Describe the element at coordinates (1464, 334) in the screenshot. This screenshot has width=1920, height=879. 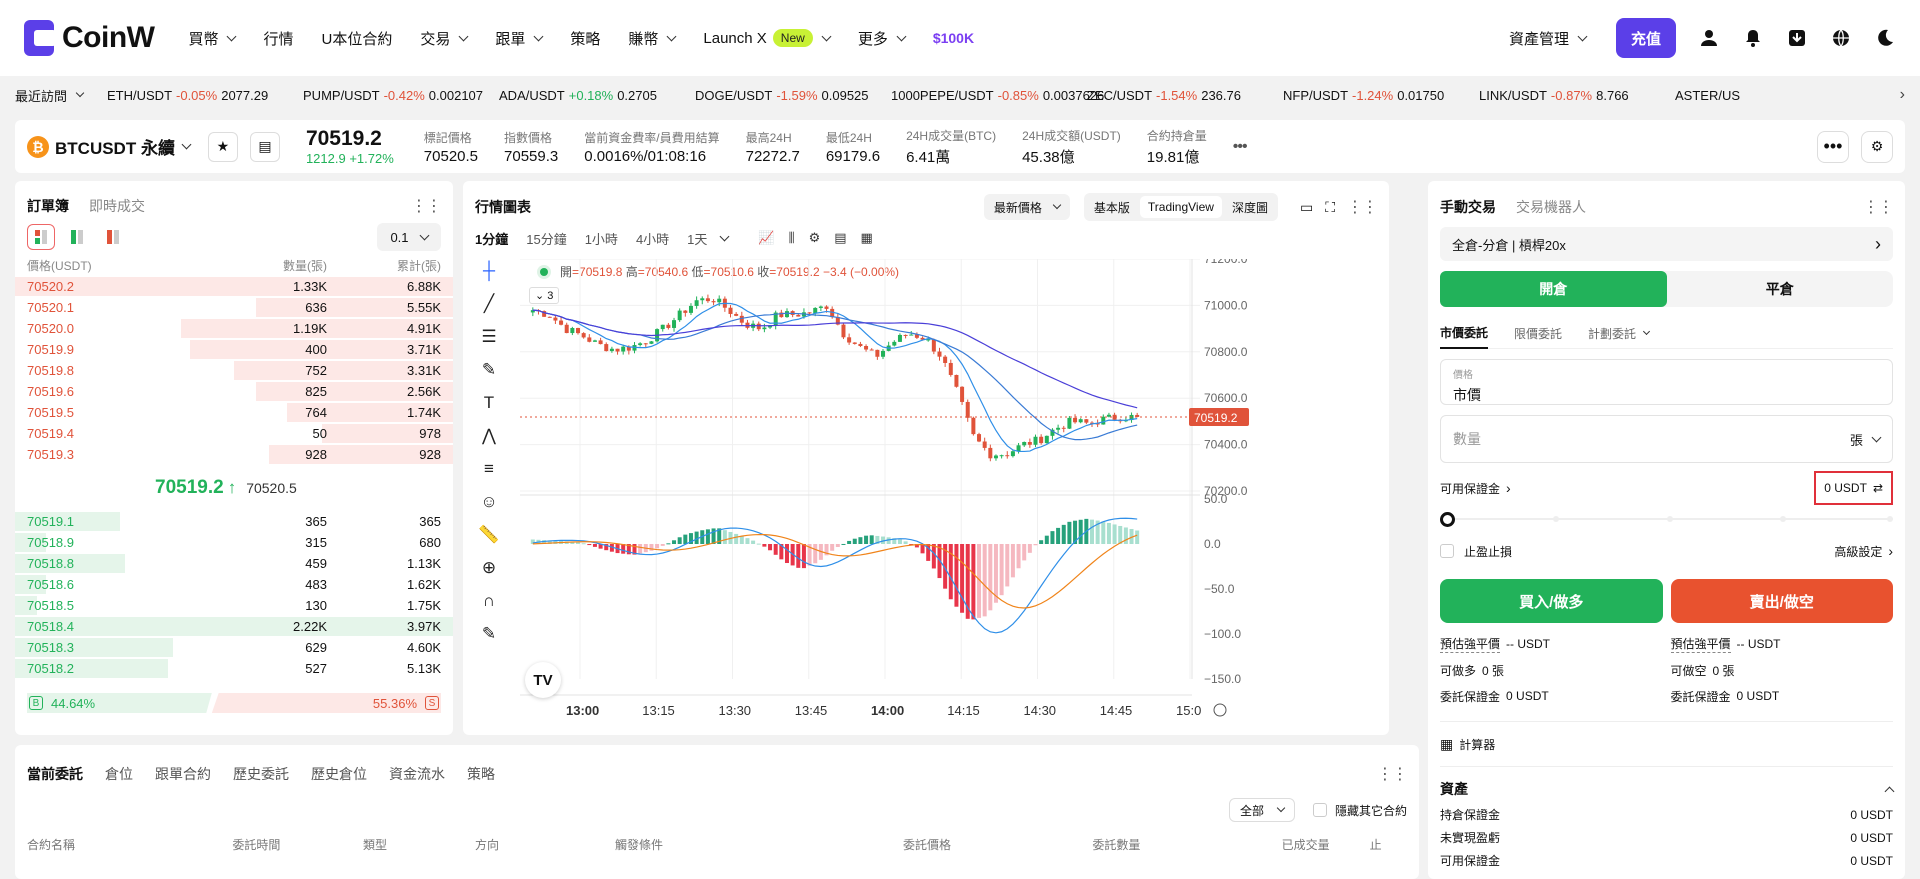
I see `order-type-tab: 市價委託` at that location.